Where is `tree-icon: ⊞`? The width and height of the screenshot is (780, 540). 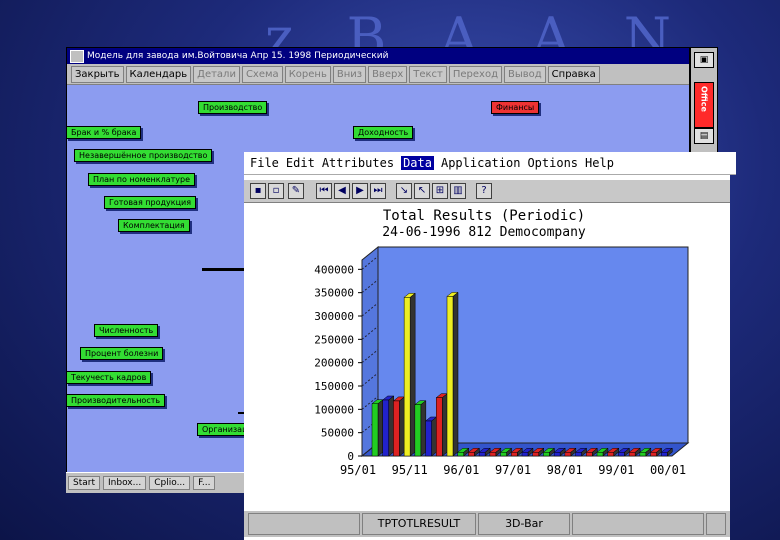 tree-icon: ⊞ is located at coordinates (440, 191).